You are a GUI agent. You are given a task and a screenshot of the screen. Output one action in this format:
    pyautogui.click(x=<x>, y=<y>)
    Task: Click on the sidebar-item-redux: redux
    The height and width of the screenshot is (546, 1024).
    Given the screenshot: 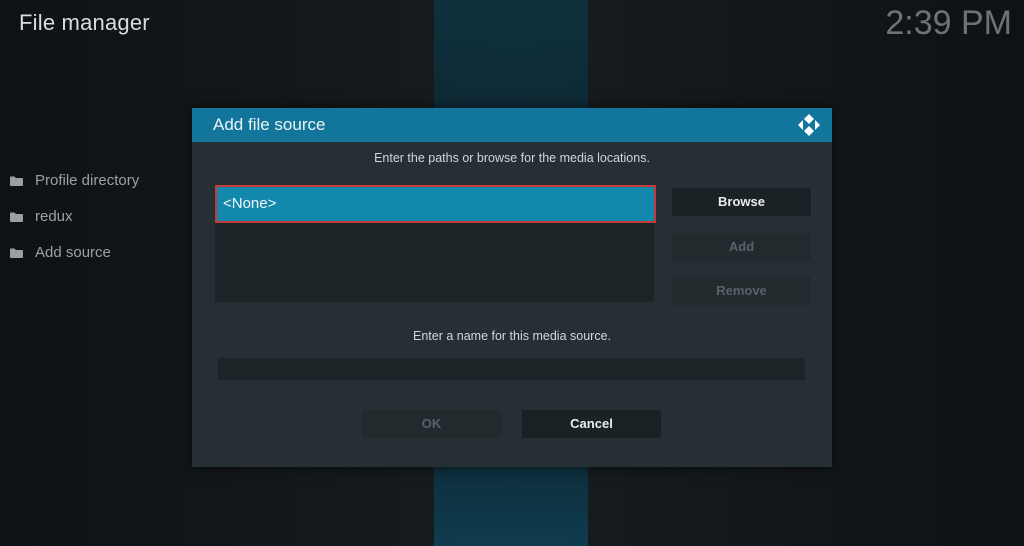 What is the action you would take?
    pyautogui.click(x=74, y=216)
    